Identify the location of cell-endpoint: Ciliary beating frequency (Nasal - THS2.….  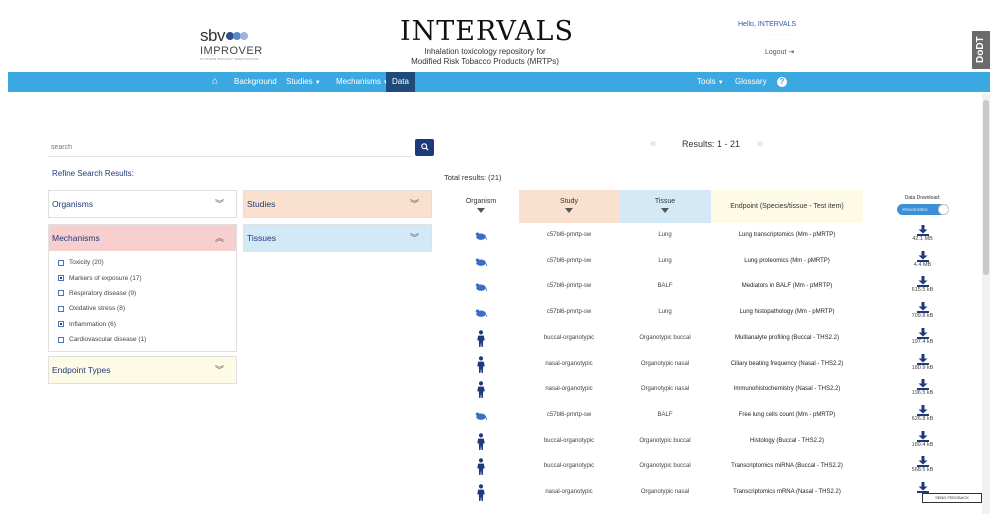
(787, 365).